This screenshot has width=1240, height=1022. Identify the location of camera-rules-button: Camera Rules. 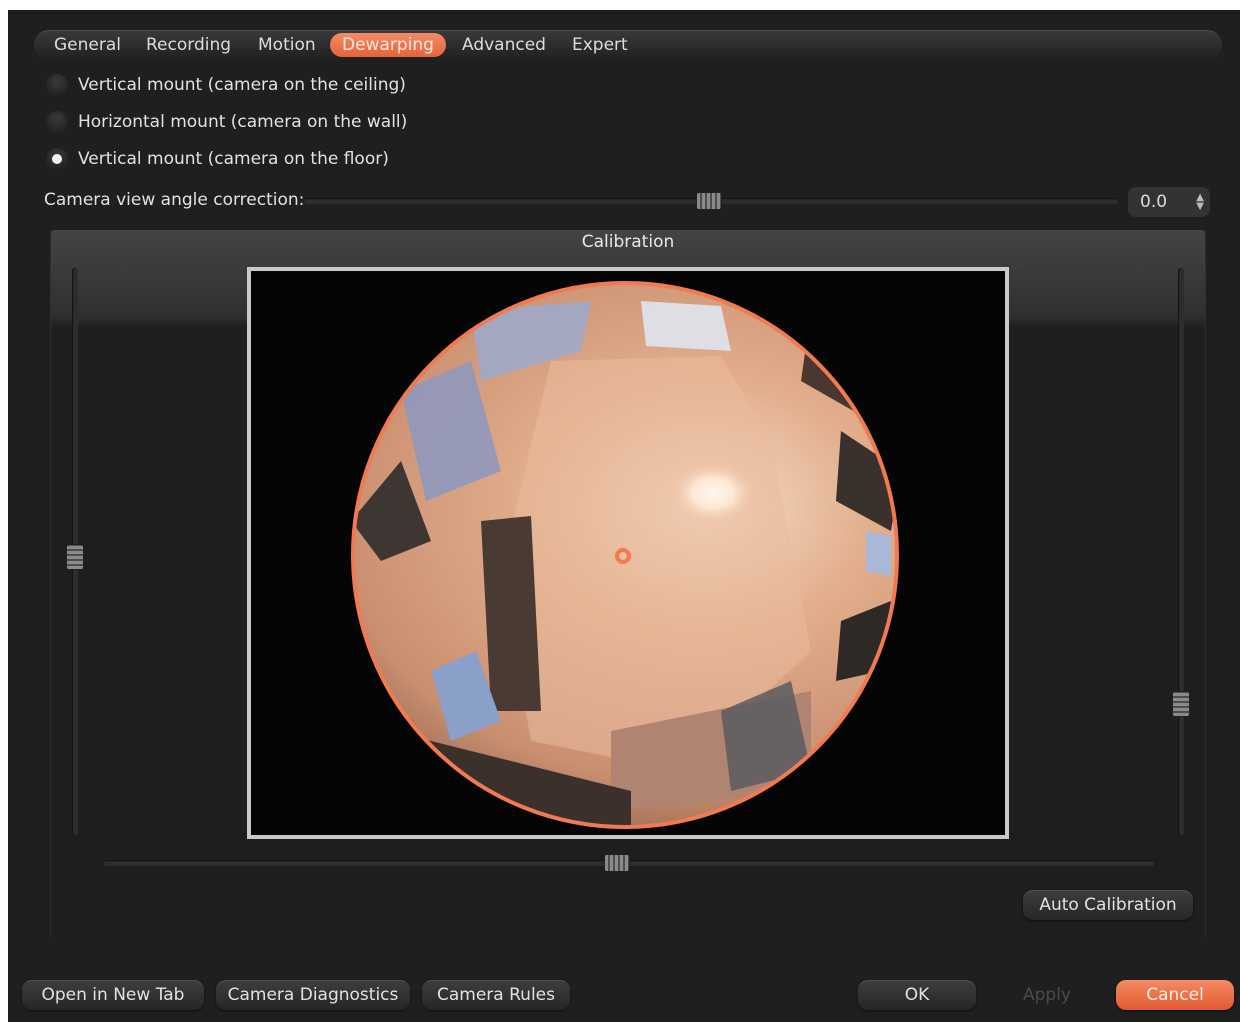
(496, 995).